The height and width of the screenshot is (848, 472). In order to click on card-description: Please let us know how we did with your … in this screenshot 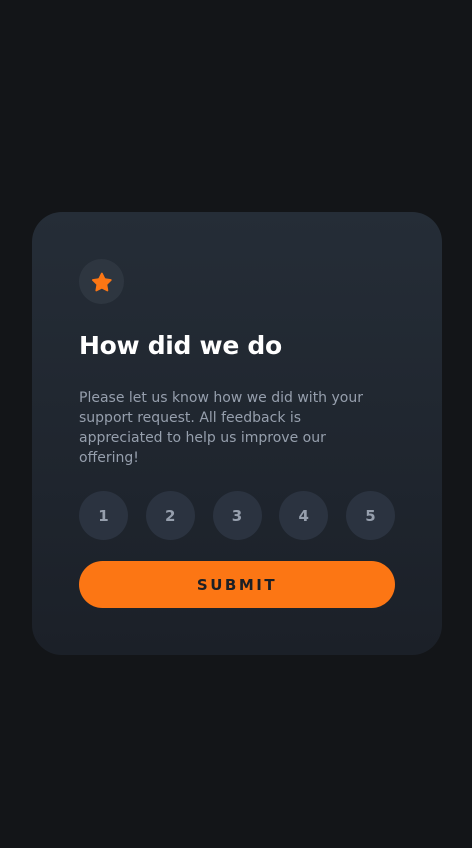, I will do `click(221, 428)`.